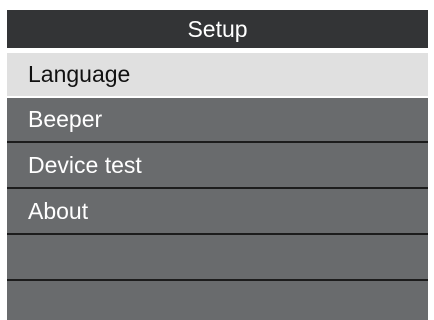  I want to click on menu-item-label: Language, so click(79, 74).